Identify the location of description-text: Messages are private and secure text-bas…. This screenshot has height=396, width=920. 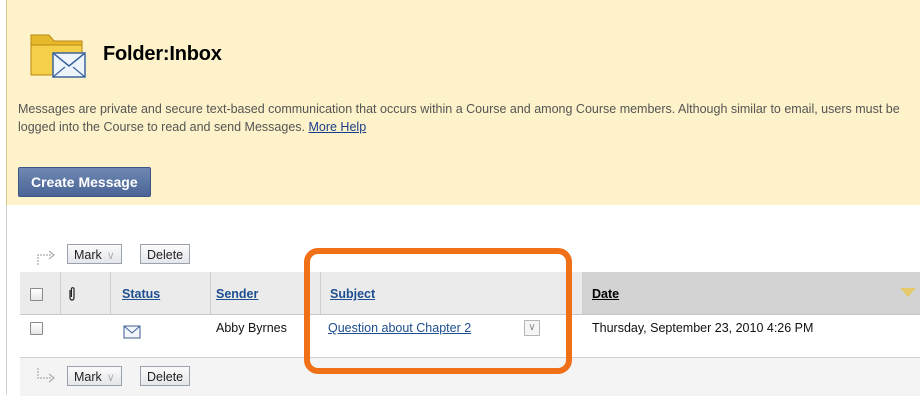
(459, 118).